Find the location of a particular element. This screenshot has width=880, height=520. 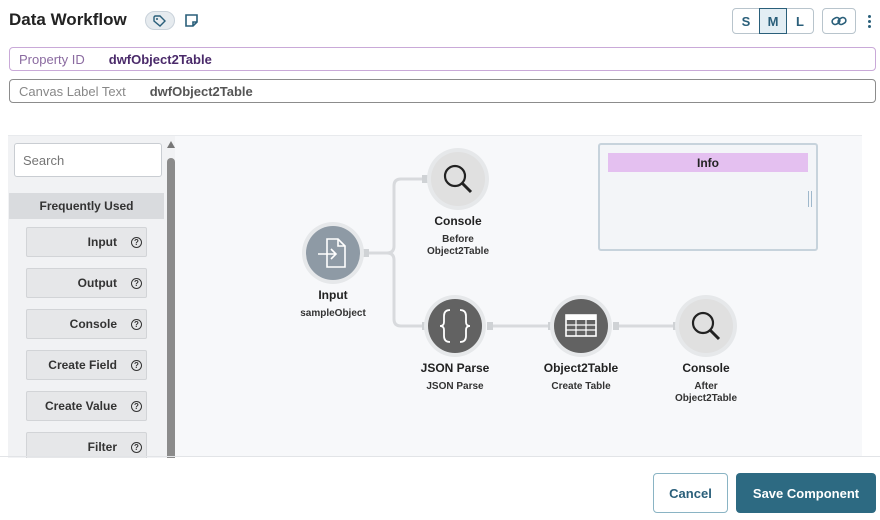

palette-item-console: Console ? is located at coordinates (86, 324).